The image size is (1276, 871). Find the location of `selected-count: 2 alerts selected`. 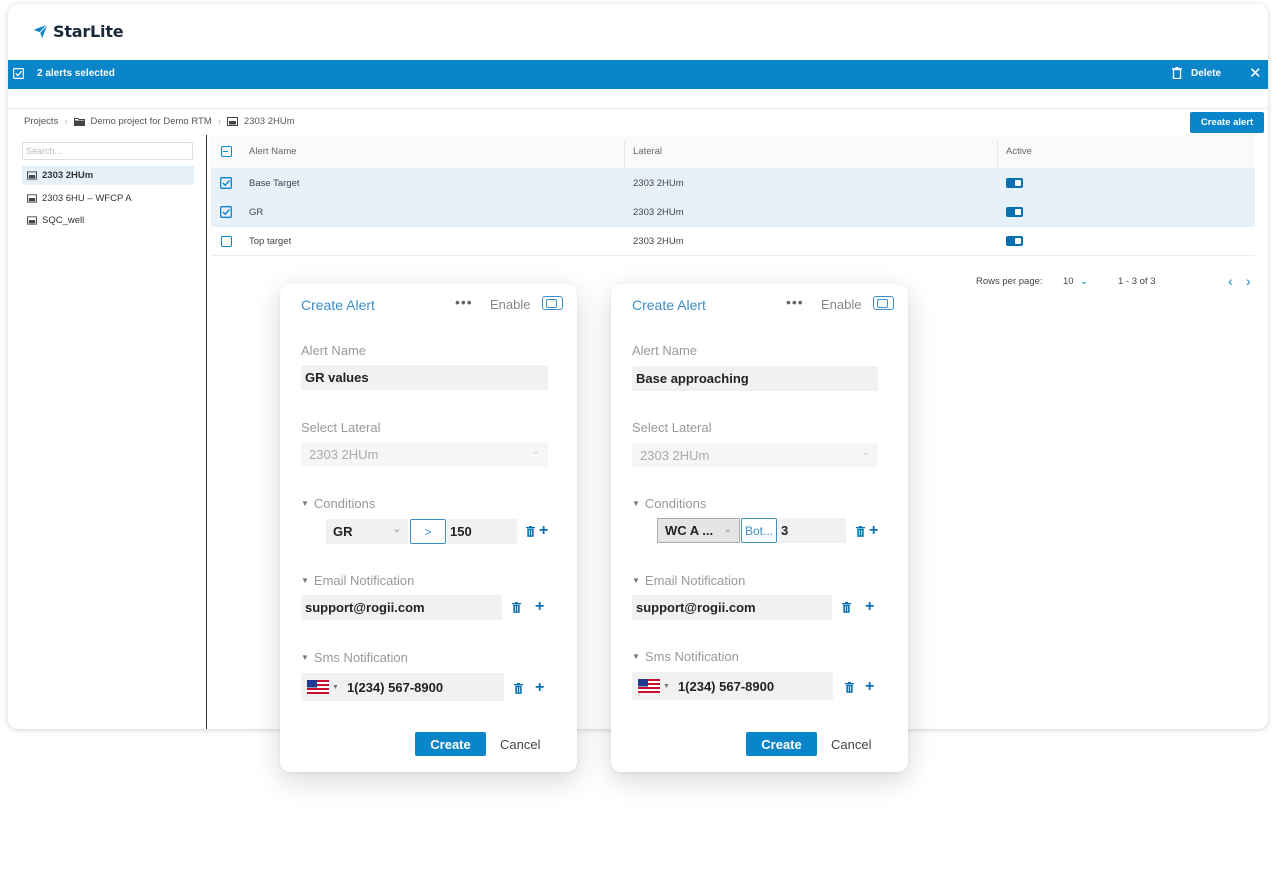

selected-count: 2 alerts selected is located at coordinates (76, 73).